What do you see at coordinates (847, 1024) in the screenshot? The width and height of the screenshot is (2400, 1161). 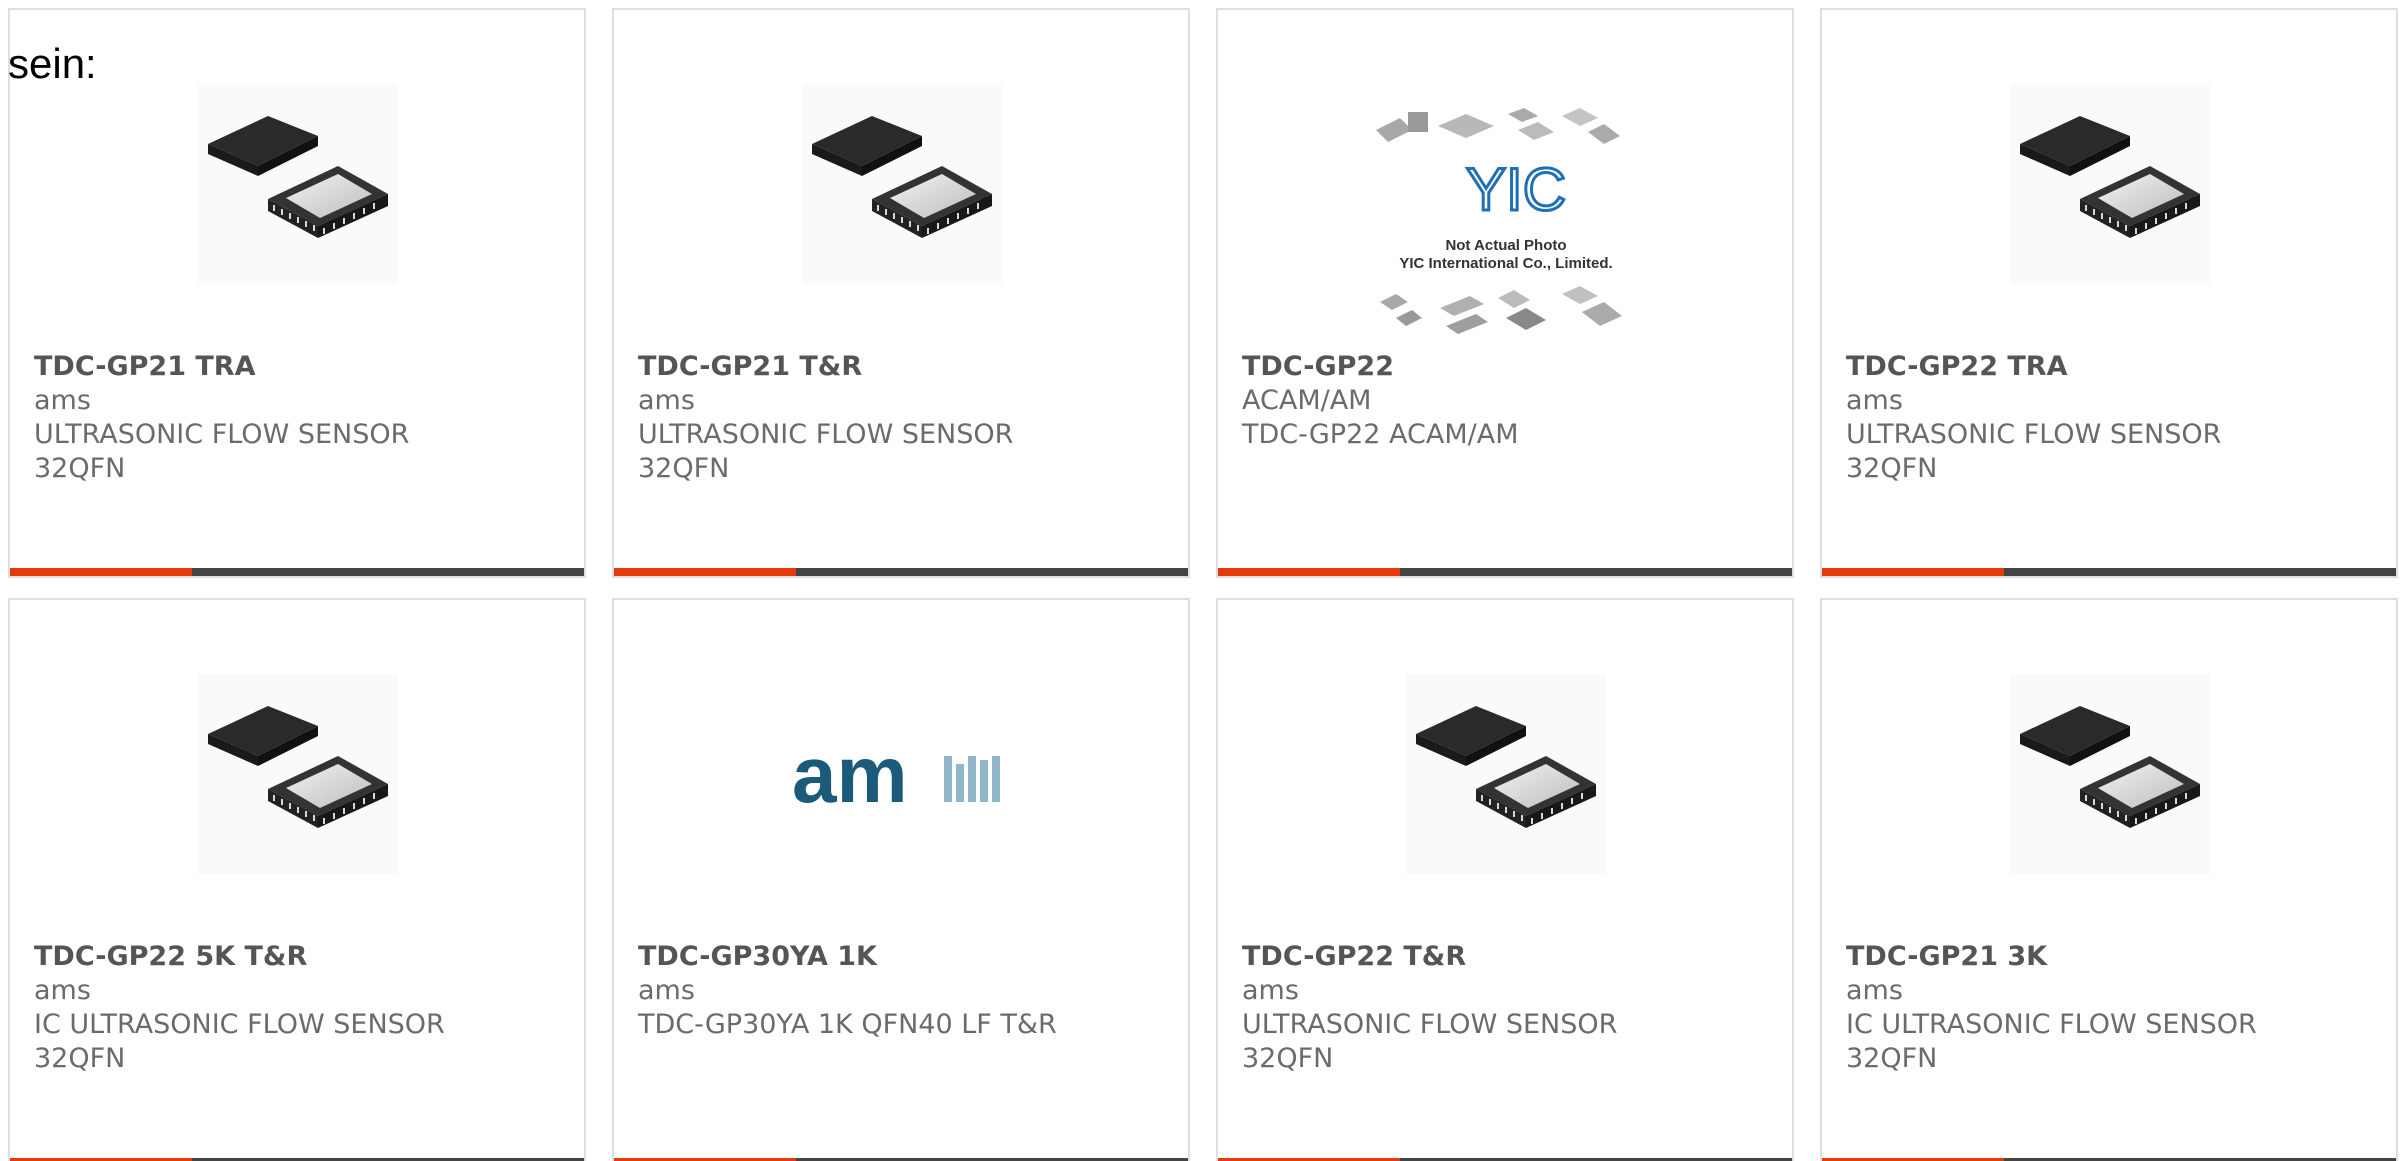 I see `description: TDC-GP30YA 1K QFN40 LF T&R` at bounding box center [847, 1024].